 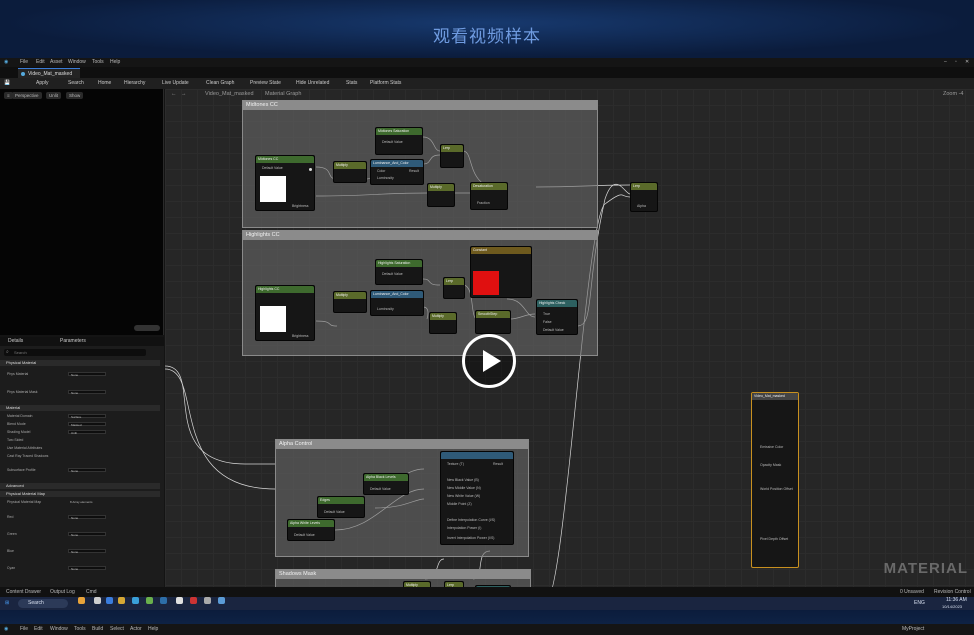 I want to click on output-pin, so click(x=310, y=169).